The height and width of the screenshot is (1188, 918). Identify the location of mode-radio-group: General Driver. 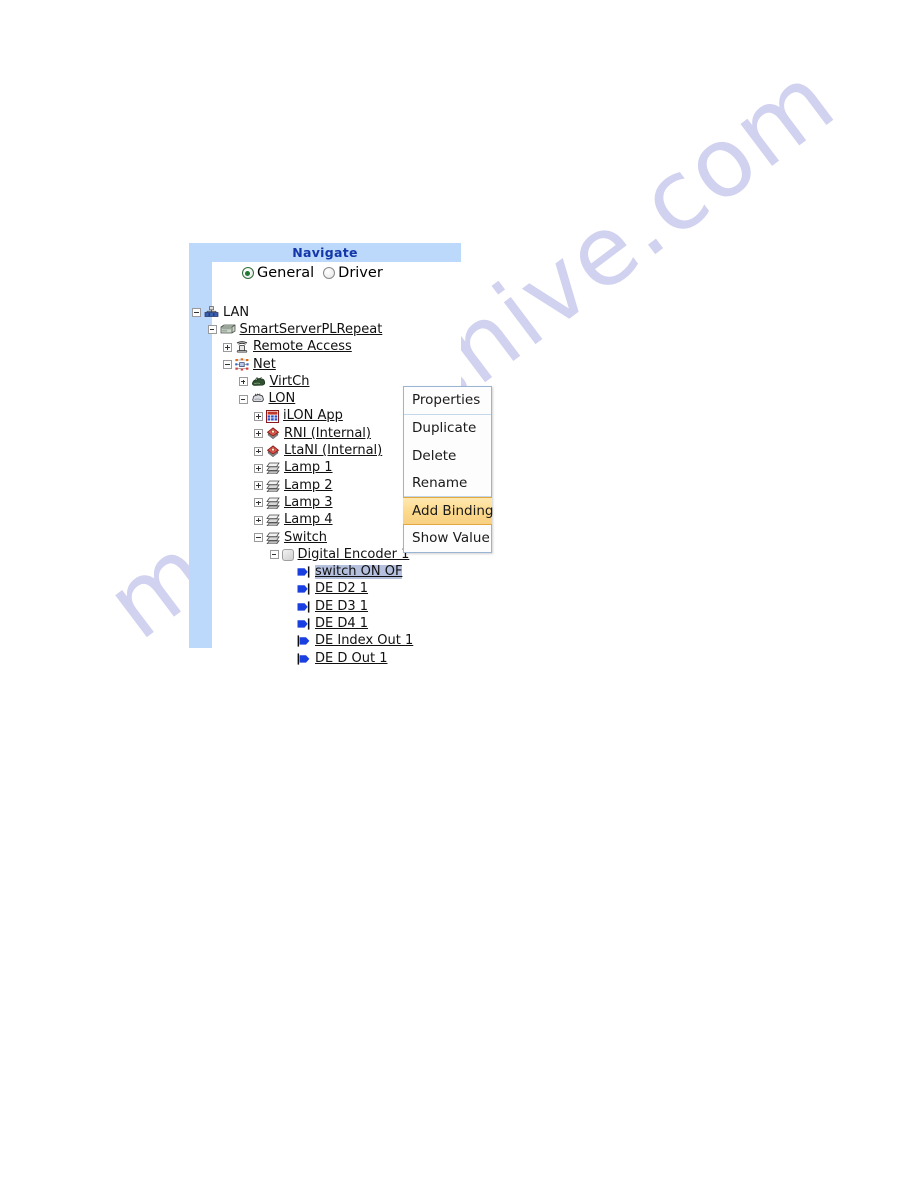
(312, 273).